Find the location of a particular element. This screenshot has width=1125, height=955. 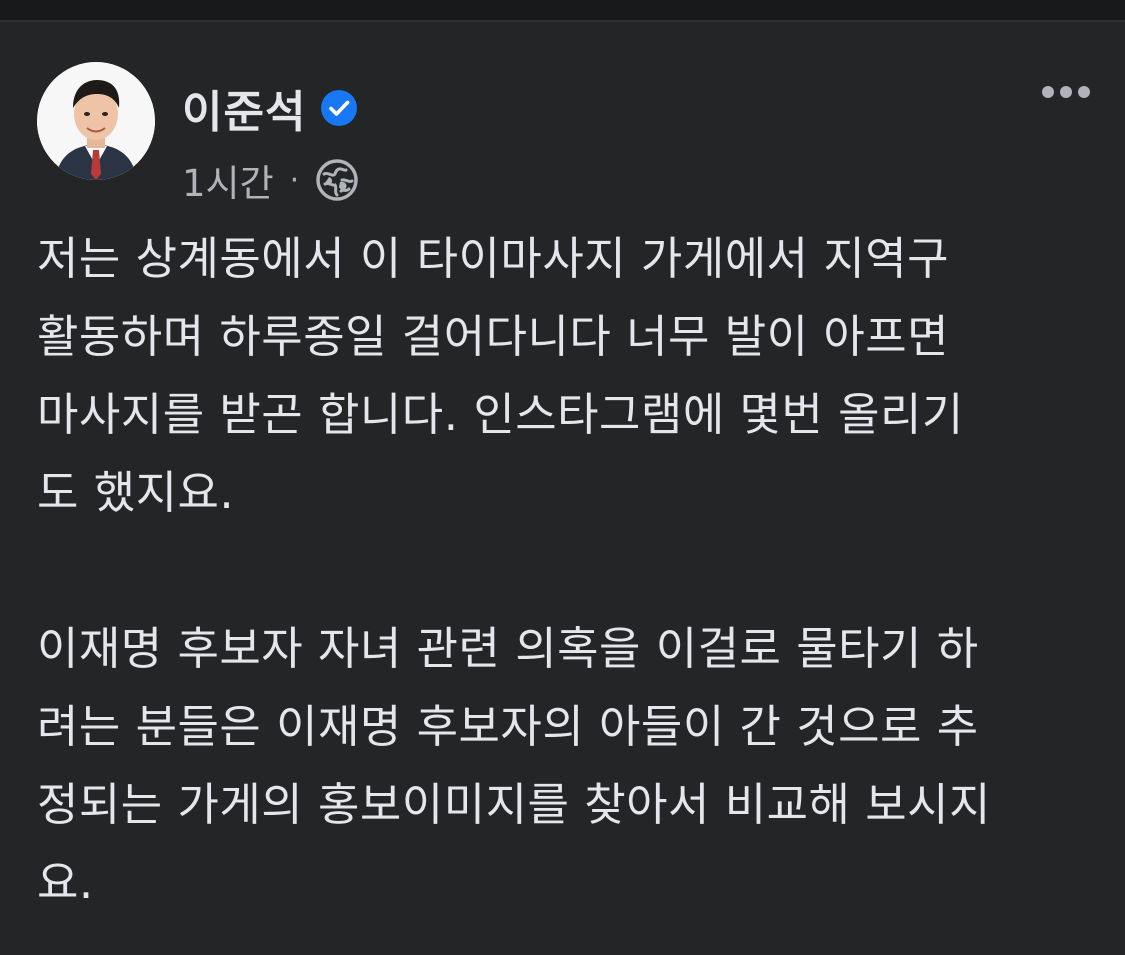

top-edge-strip is located at coordinates (562, 11).